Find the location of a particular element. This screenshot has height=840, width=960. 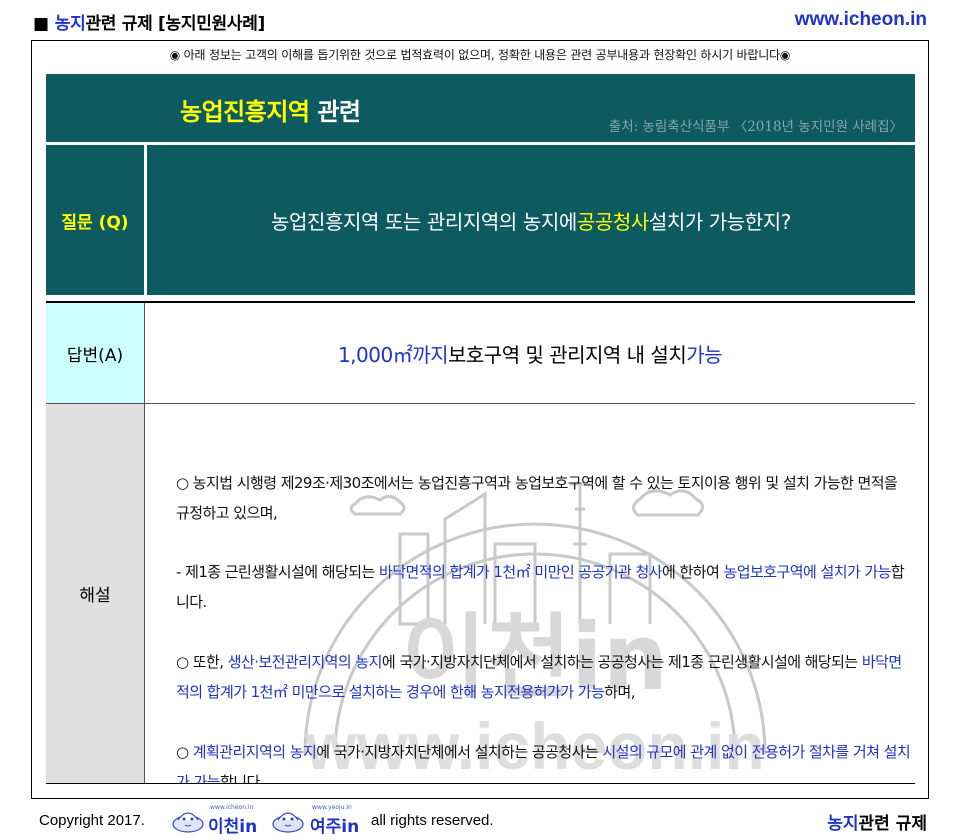

text-highlight: 바닥면적의 합계가 1천㎡ 미만인 공공기관 청사 is located at coordinates (520, 572).